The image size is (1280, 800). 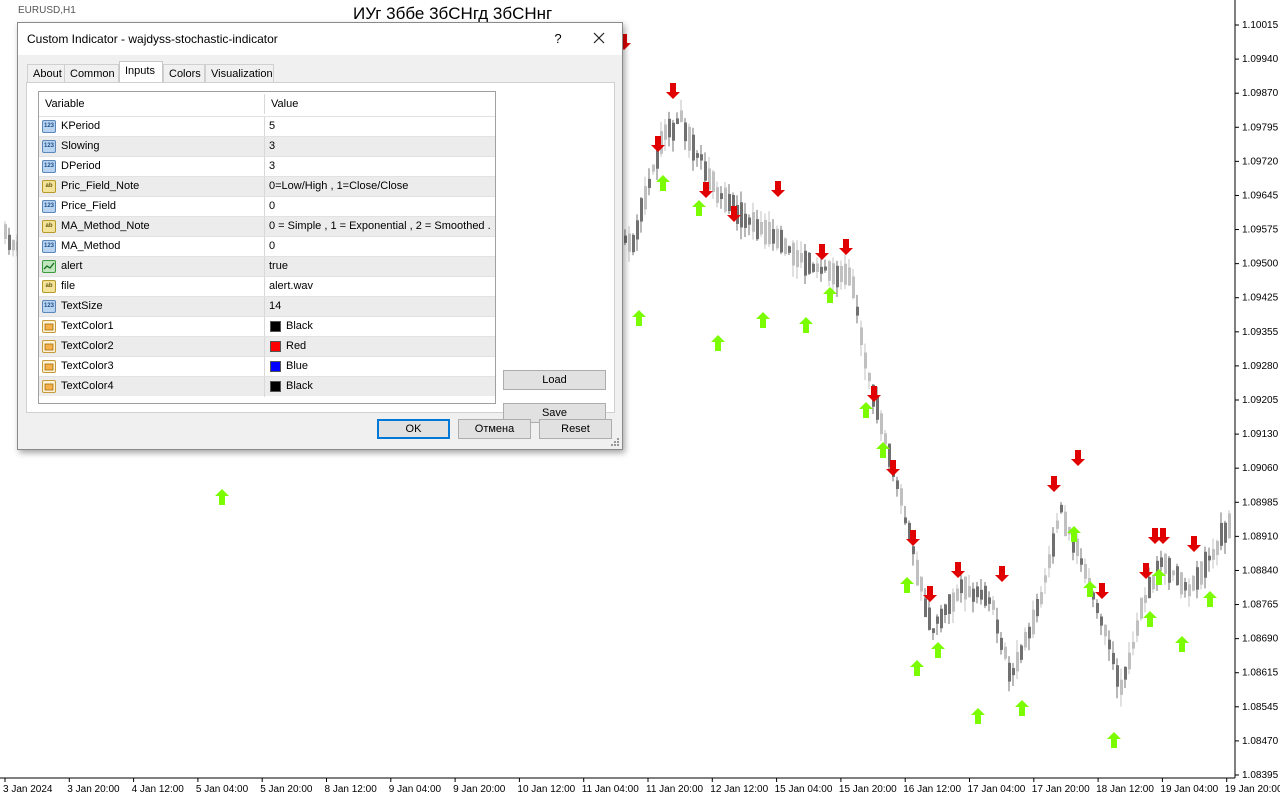 What do you see at coordinates (267, 166) in the screenshot?
I see `grid-row-dperiod: 123 DPeriod 3` at bounding box center [267, 166].